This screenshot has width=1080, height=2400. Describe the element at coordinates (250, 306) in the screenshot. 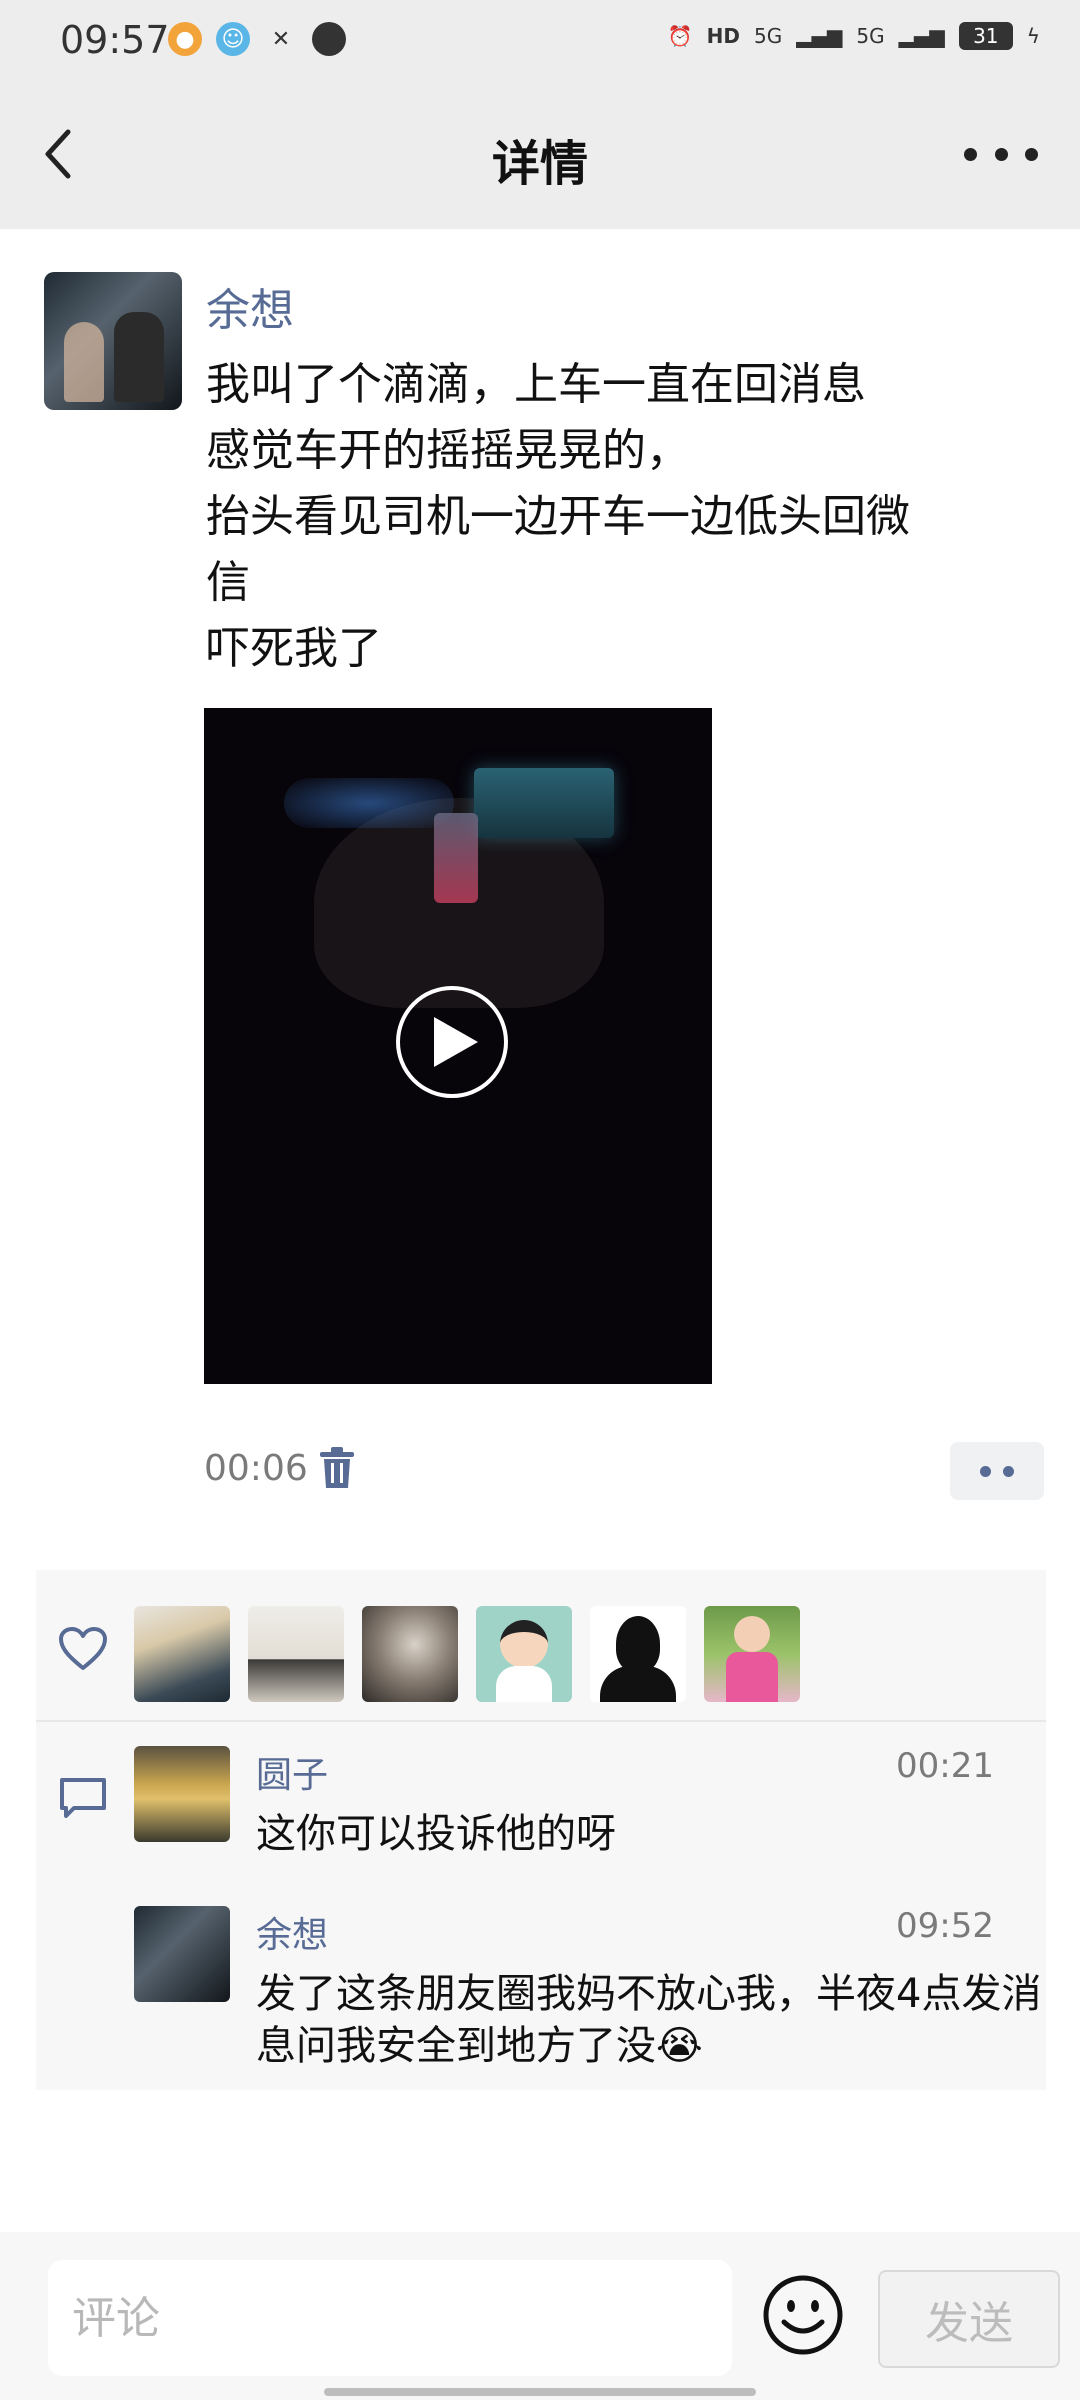

I see `post-author-name: 余想` at that location.